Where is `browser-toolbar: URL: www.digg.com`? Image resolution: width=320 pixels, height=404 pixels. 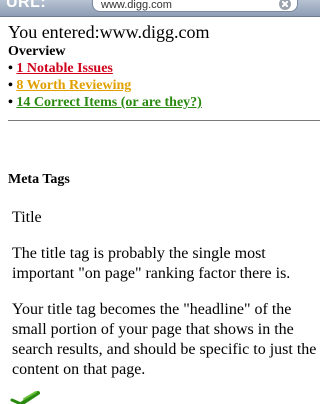
browser-toolbar: URL: www.digg.com is located at coordinates (160, 8).